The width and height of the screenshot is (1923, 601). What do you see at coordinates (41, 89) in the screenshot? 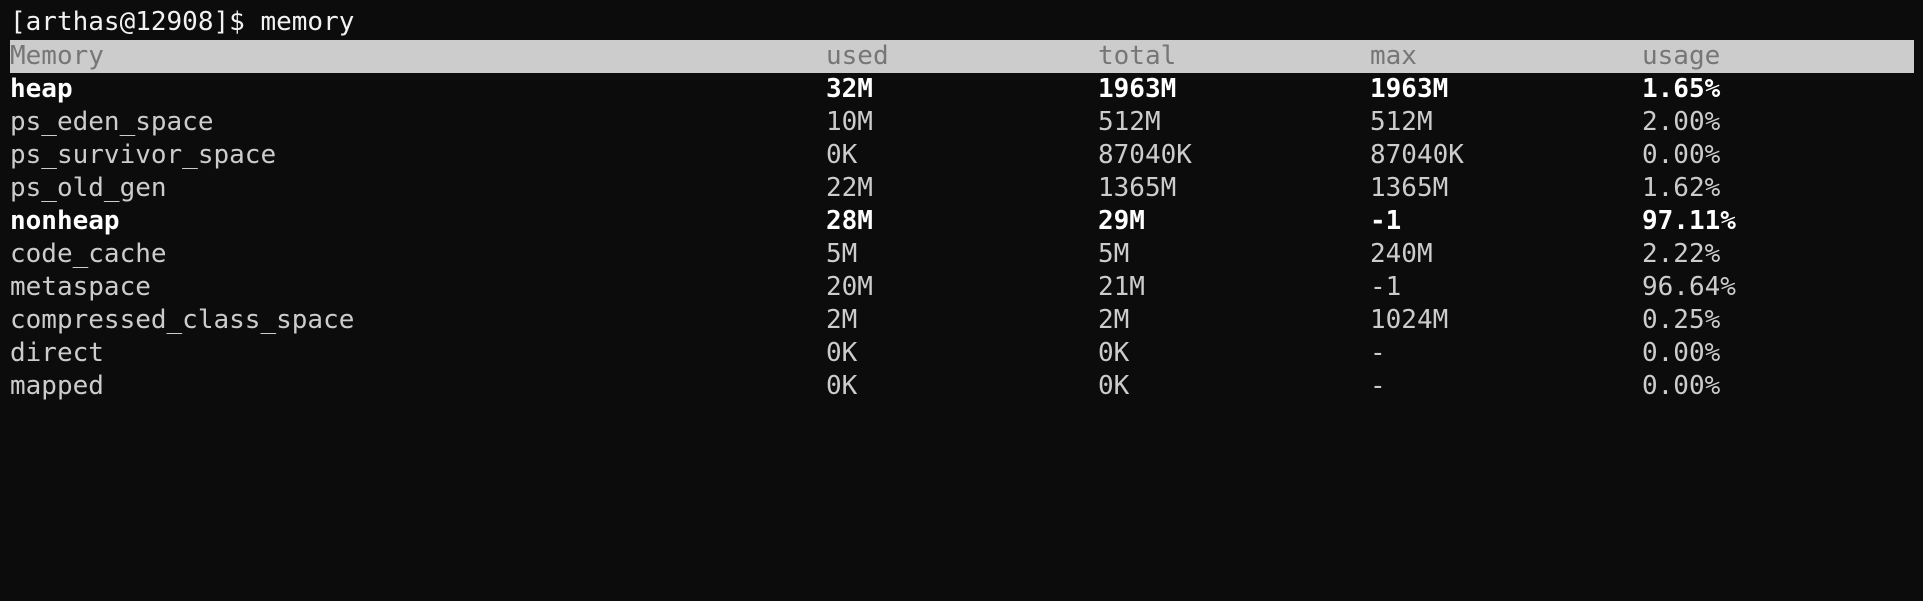
I see `memory-name: heap` at bounding box center [41, 89].